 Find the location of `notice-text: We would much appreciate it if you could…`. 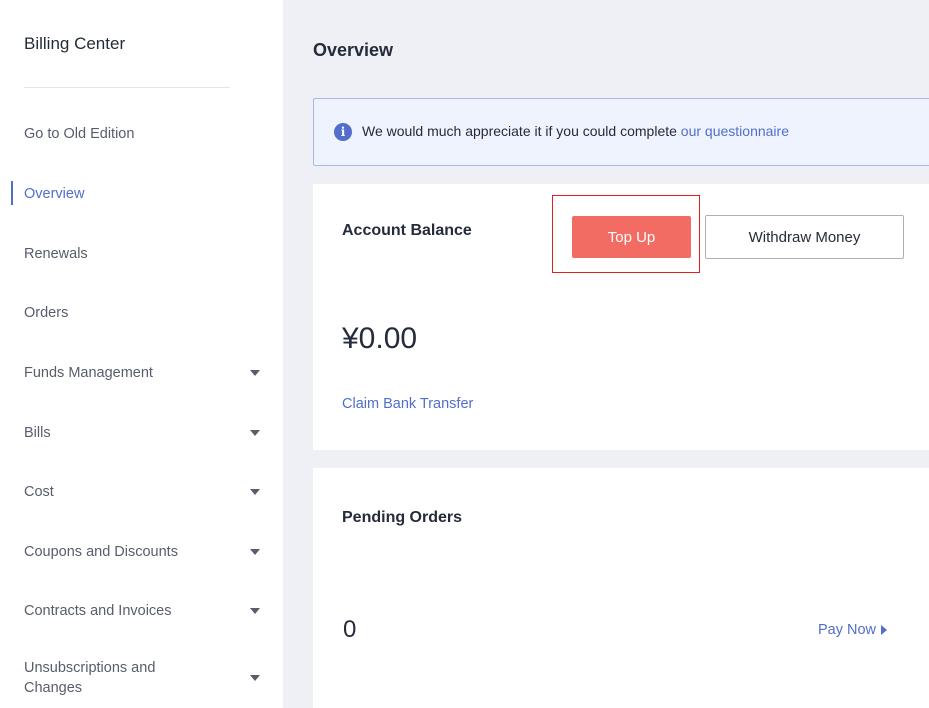

notice-text: We would much appreciate it if you could… is located at coordinates (575, 131).